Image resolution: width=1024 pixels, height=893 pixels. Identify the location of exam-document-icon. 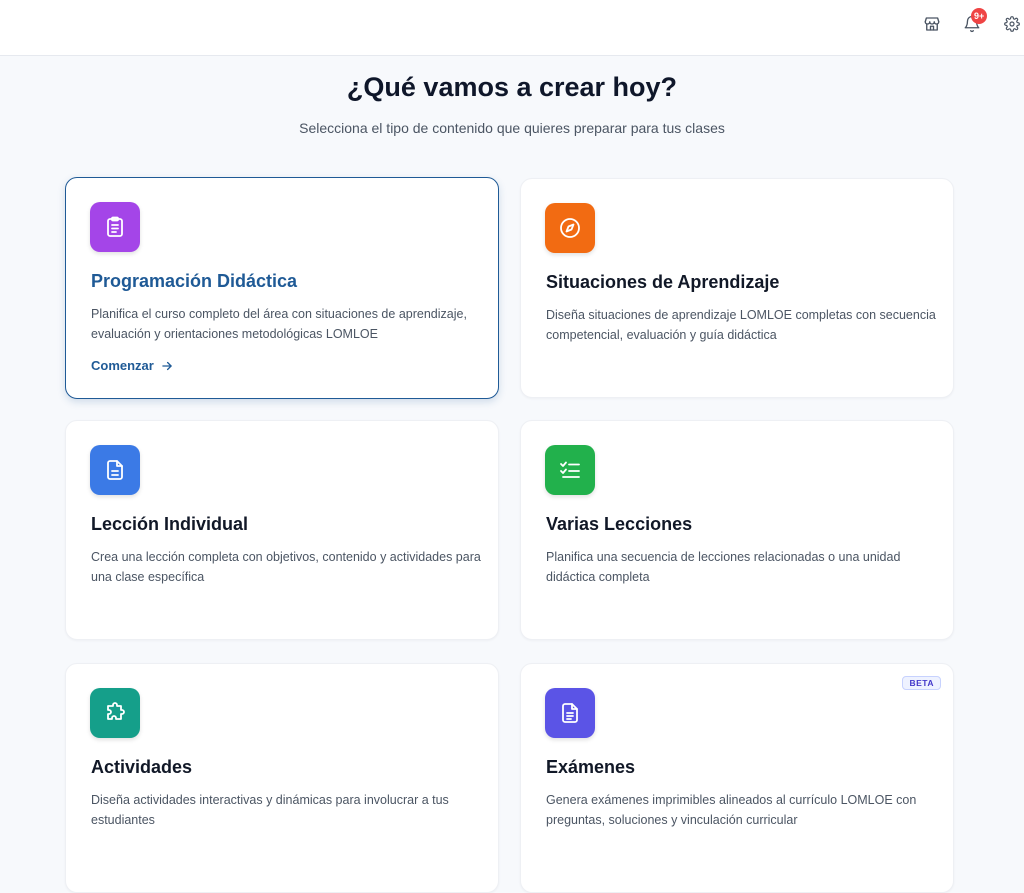
(570, 713).